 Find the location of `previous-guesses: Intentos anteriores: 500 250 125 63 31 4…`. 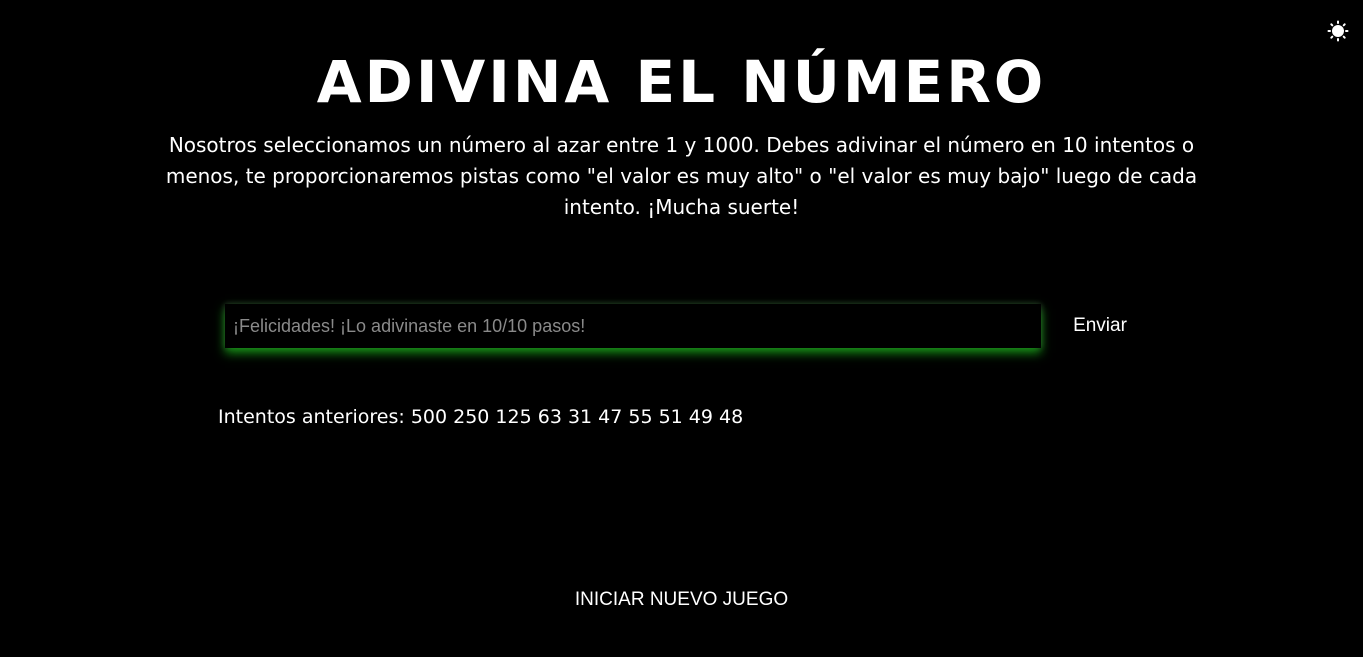

previous-guesses: Intentos anteriores: 500 250 125 63 31 4… is located at coordinates (480, 417).